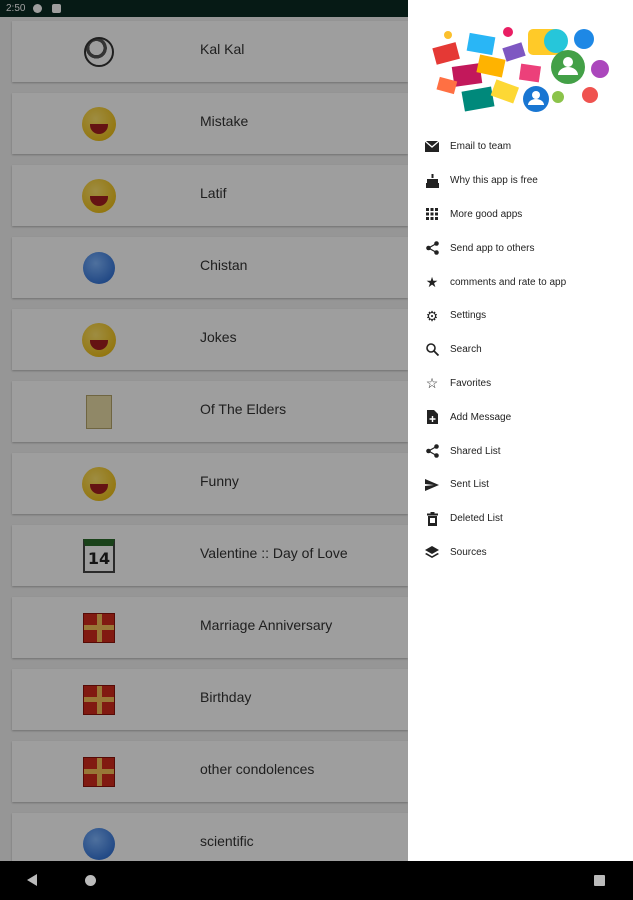  I want to click on menu-why-free: Why this app is free, so click(520, 181).